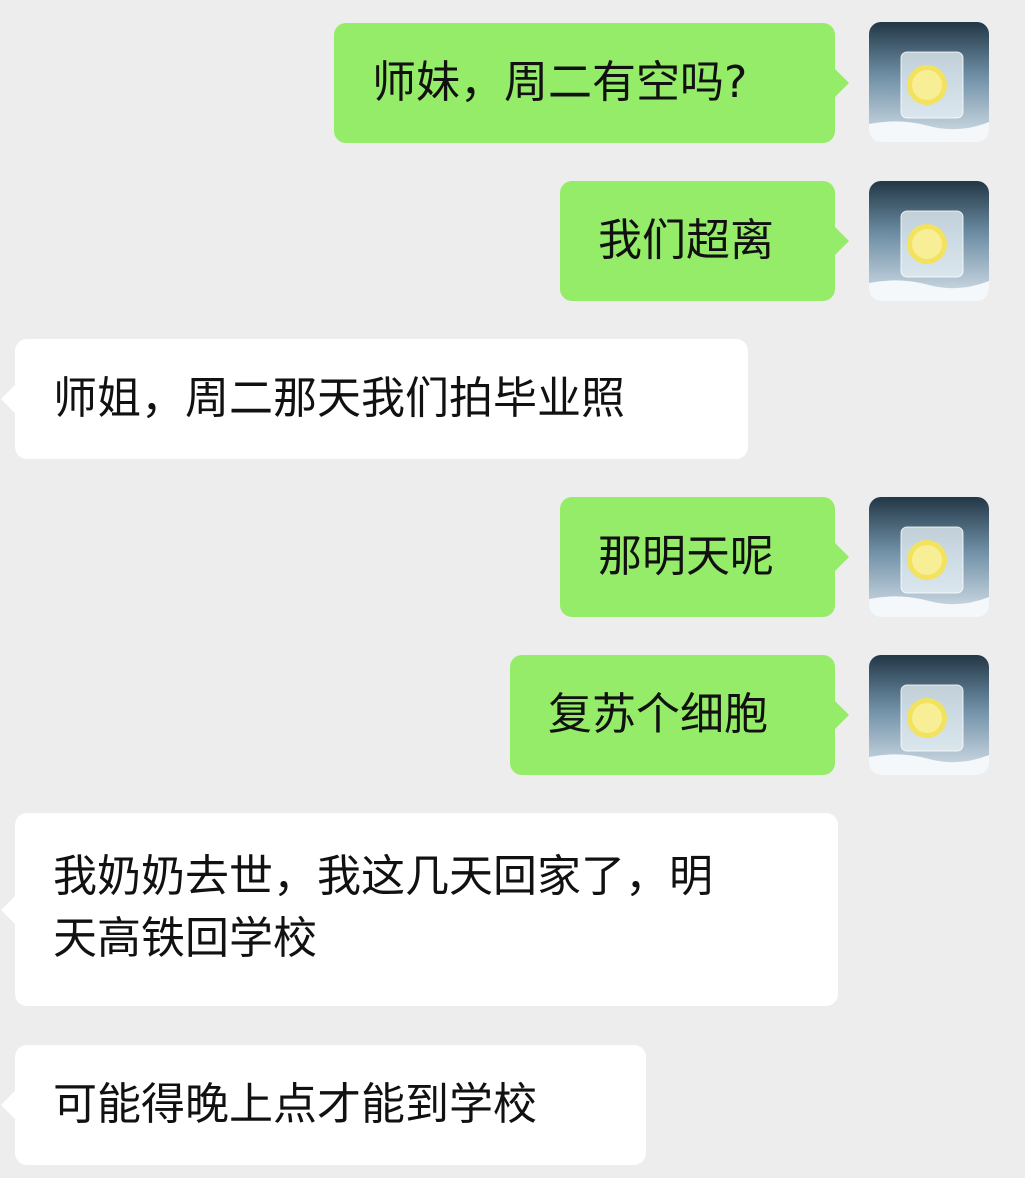 The width and height of the screenshot is (1025, 1178). What do you see at coordinates (679, 715) in the screenshot?
I see `sent-message-bubble: 复苏个细胞` at bounding box center [679, 715].